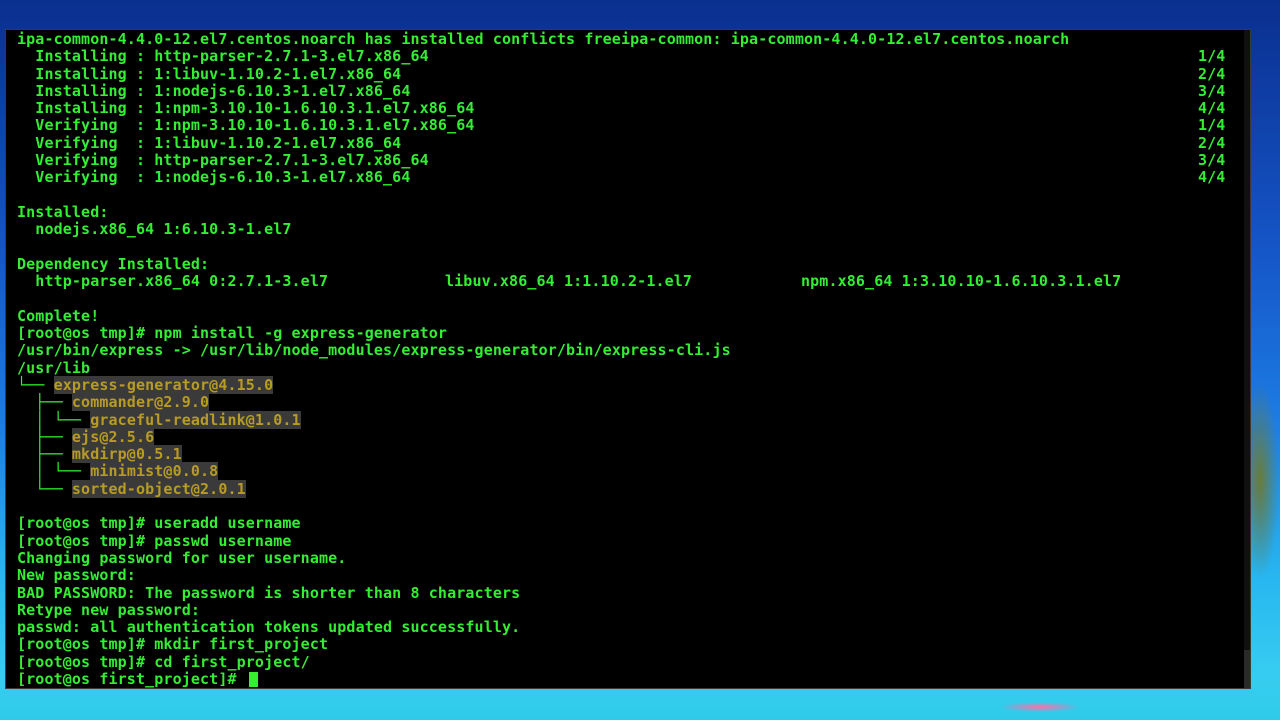 The height and width of the screenshot is (720, 1280). What do you see at coordinates (76, 575) in the screenshot?
I see `terminal-line: New password:` at bounding box center [76, 575].